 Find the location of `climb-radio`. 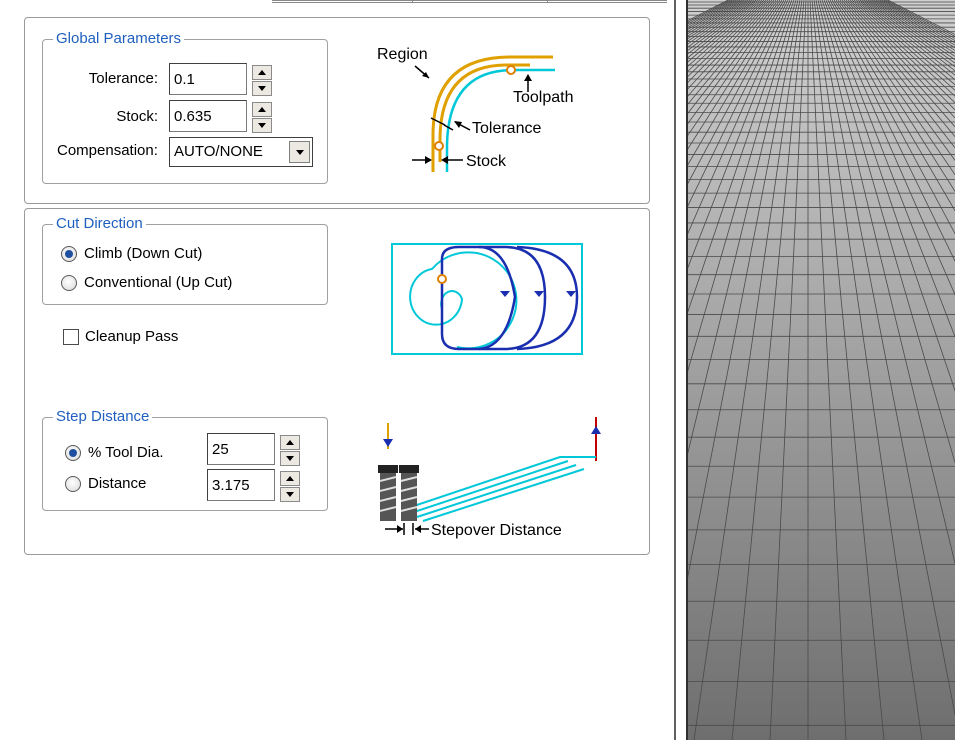

climb-radio is located at coordinates (69, 254).